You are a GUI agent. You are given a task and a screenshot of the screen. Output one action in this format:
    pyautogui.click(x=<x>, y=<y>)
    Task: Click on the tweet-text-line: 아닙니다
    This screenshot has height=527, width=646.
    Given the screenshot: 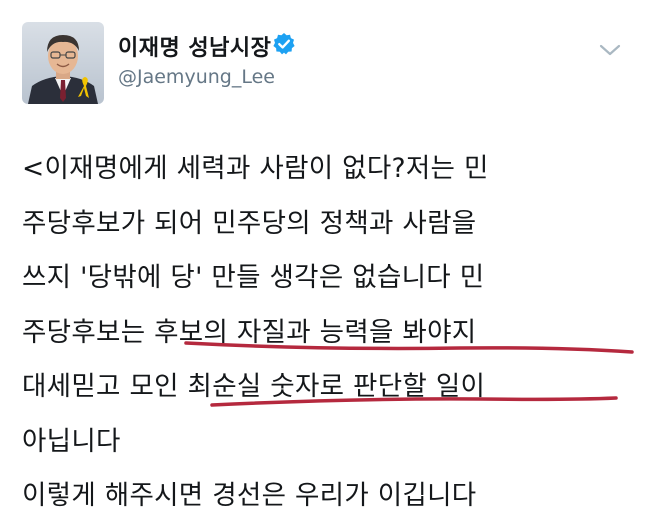 What is the action you would take?
    pyautogui.click(x=71, y=441)
    